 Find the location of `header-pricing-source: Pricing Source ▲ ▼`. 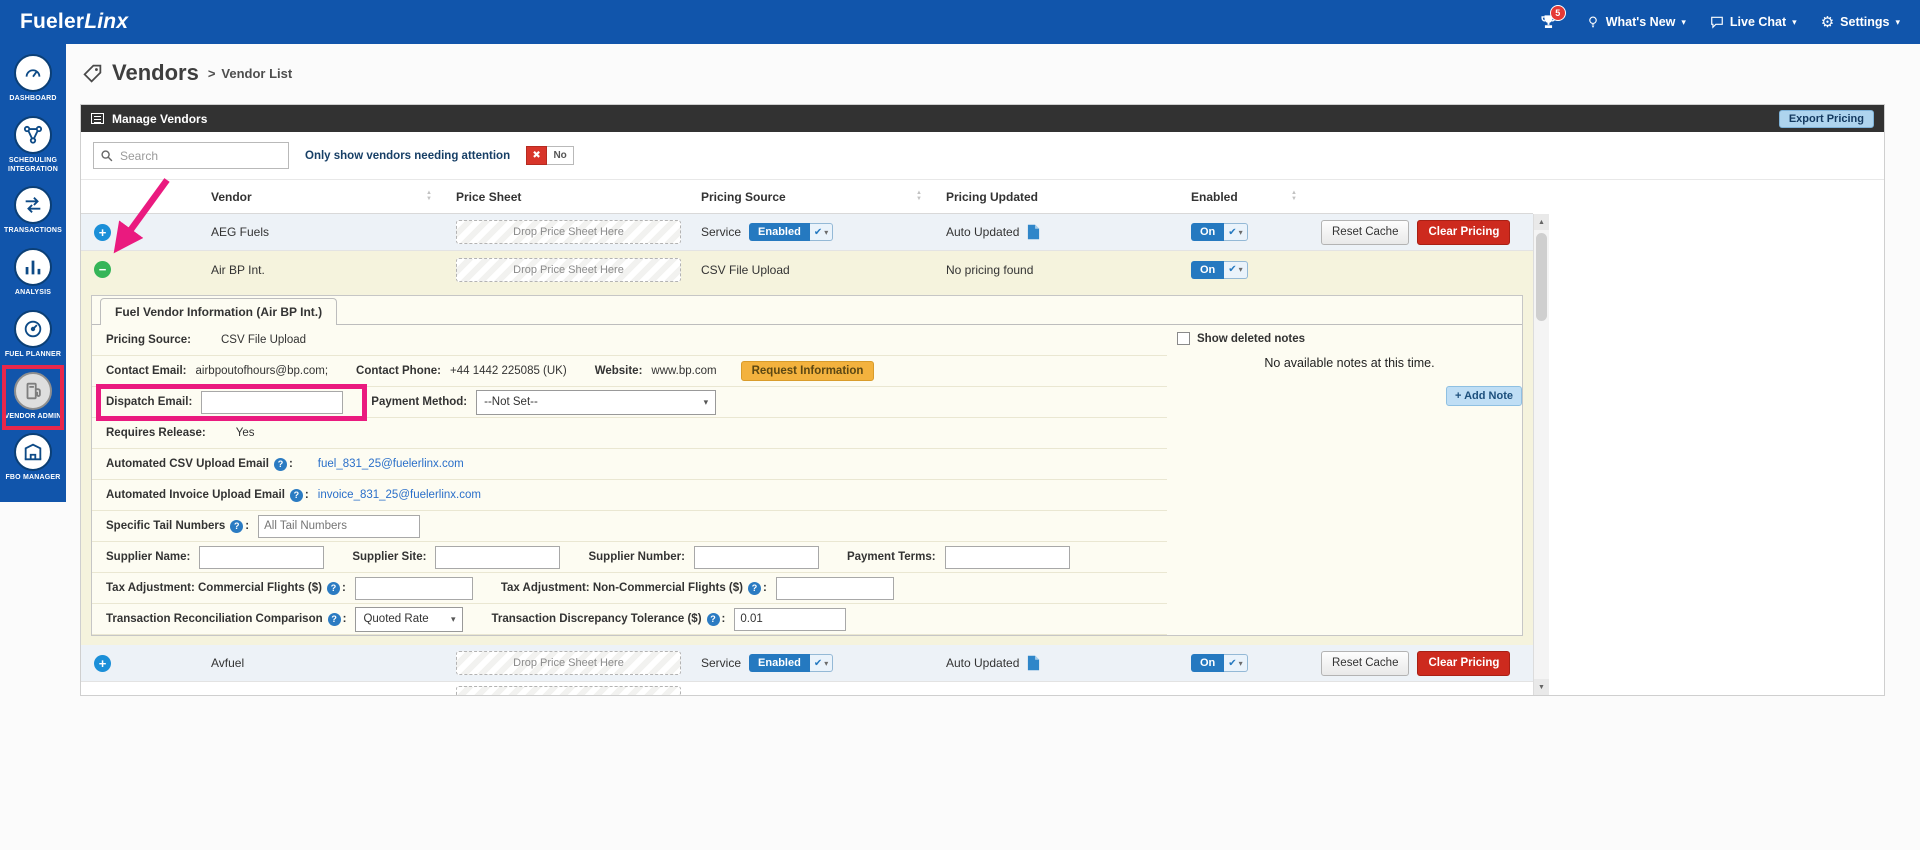

header-pricing-source: Pricing Source ▲ ▼ is located at coordinates (813, 197).